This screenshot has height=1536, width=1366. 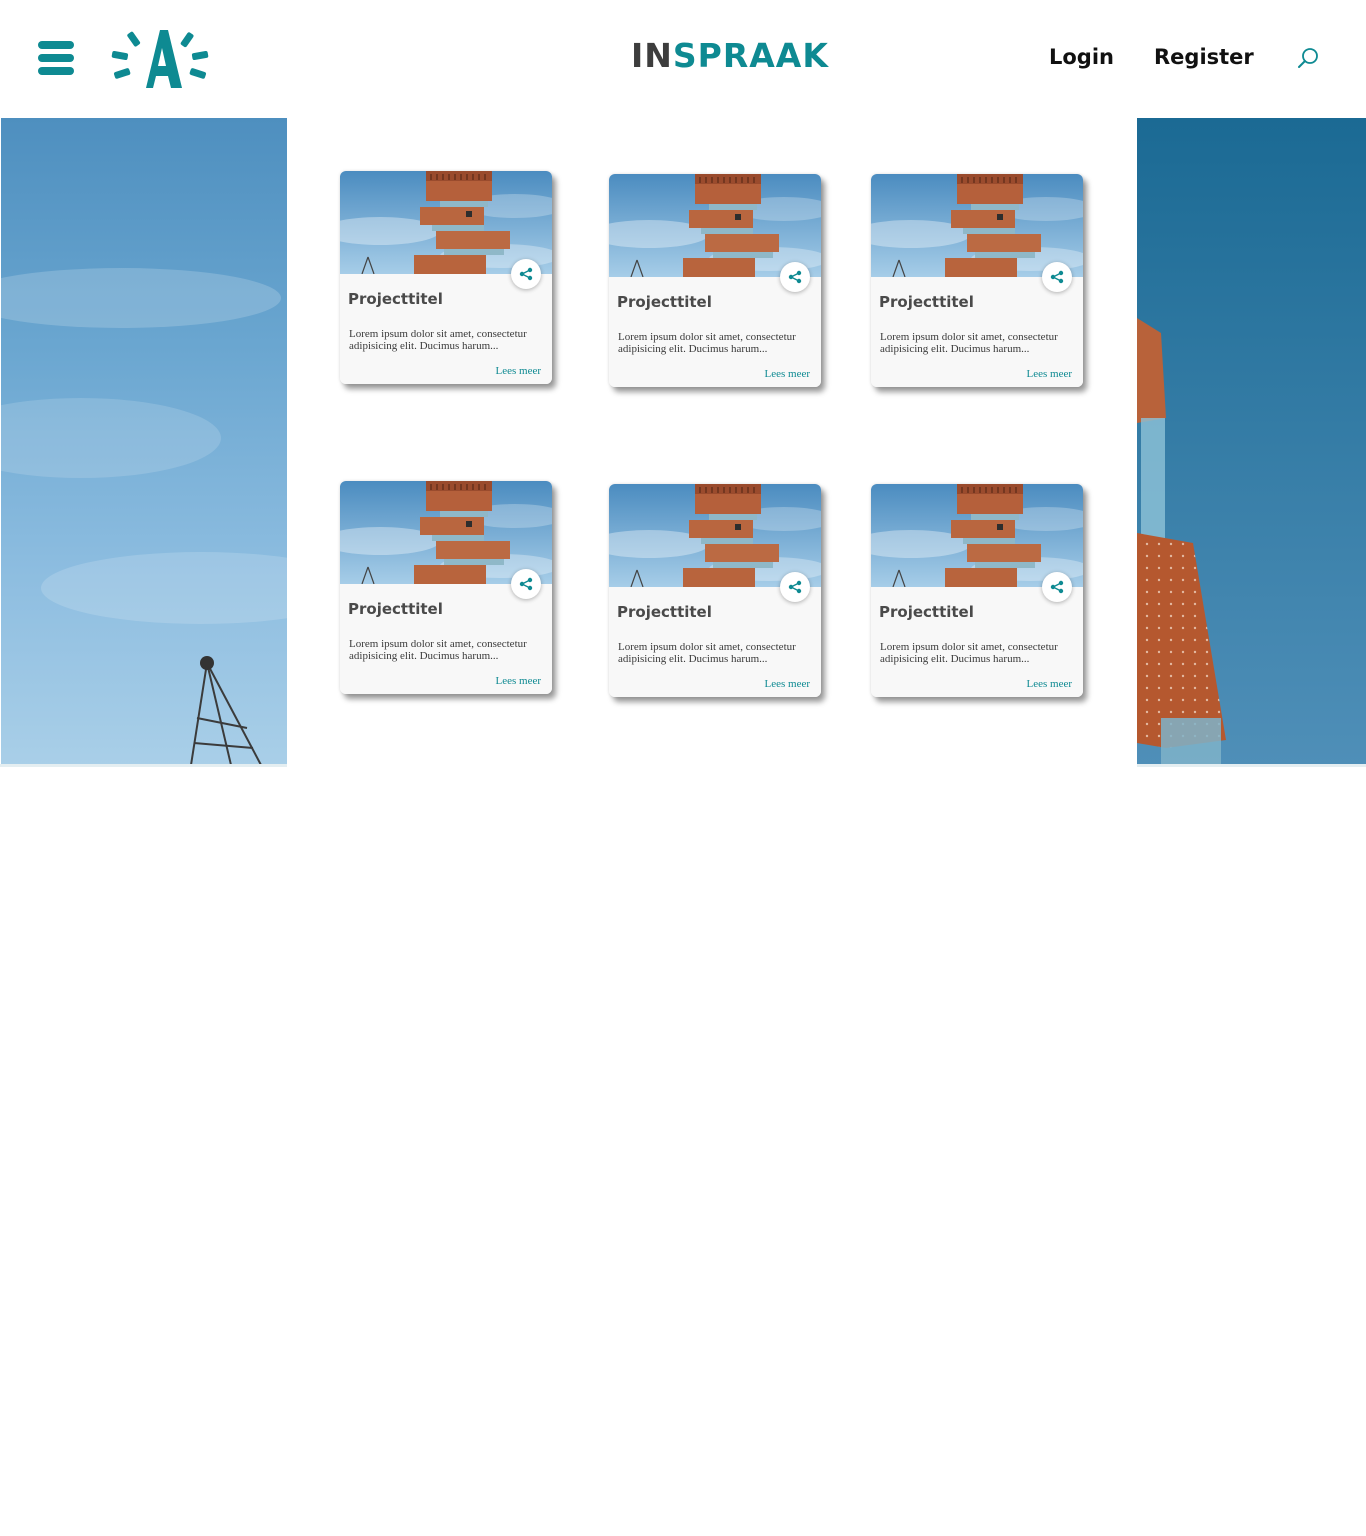 I want to click on city-logo, so click(x=160, y=59).